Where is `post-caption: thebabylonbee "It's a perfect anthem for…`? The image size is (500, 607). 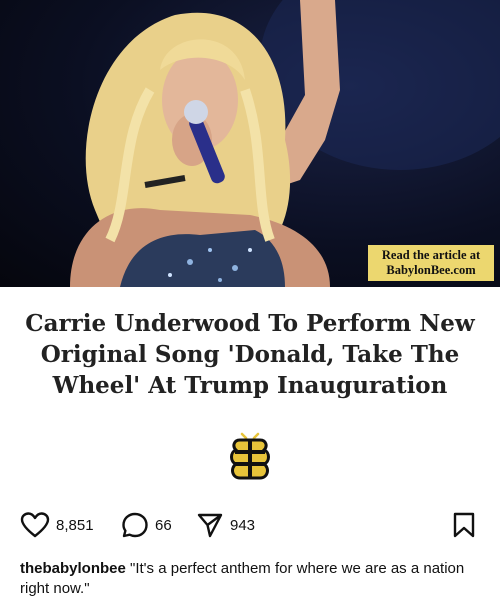 post-caption: thebabylonbee "It's a perfect anthem for… is located at coordinates (251, 579).